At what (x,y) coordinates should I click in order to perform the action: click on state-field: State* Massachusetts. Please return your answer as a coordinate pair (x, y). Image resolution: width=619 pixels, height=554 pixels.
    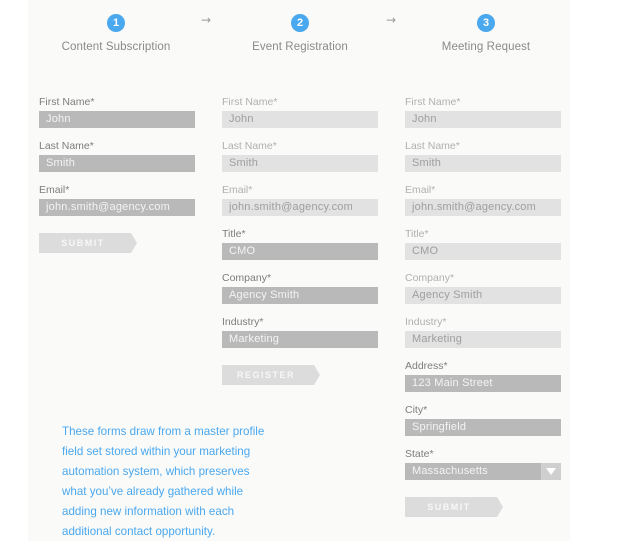
    Looking at the image, I should click on (483, 470).